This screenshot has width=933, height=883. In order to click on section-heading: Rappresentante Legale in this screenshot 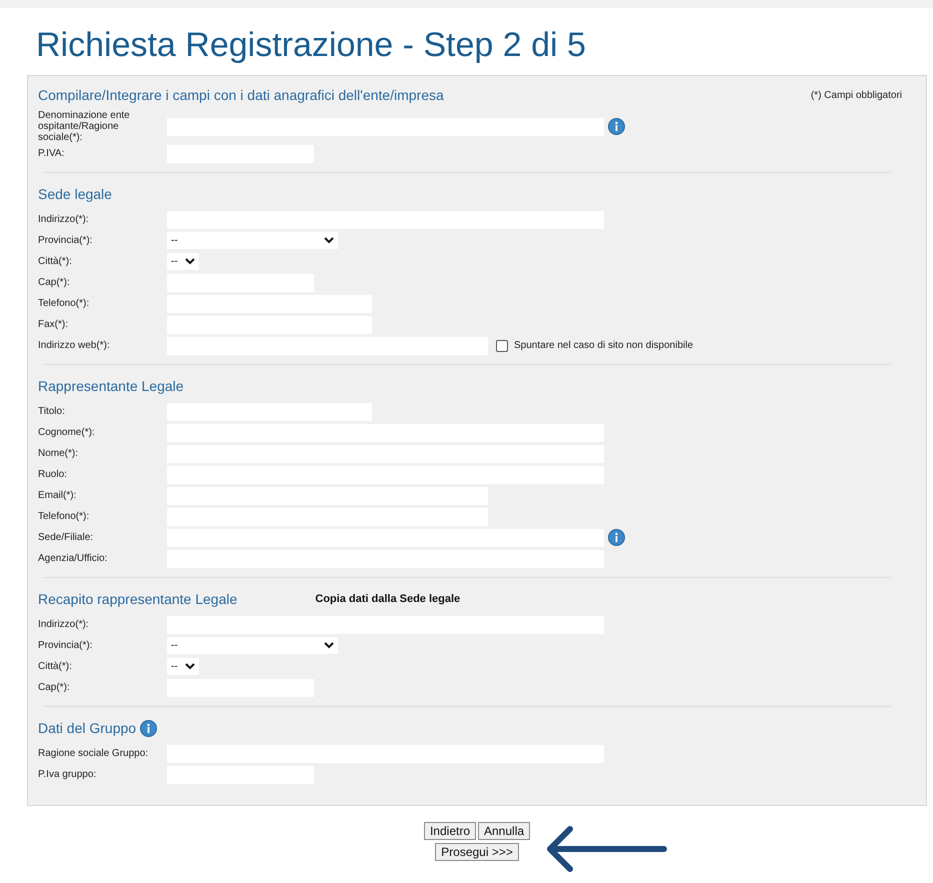, I will do `click(111, 386)`.